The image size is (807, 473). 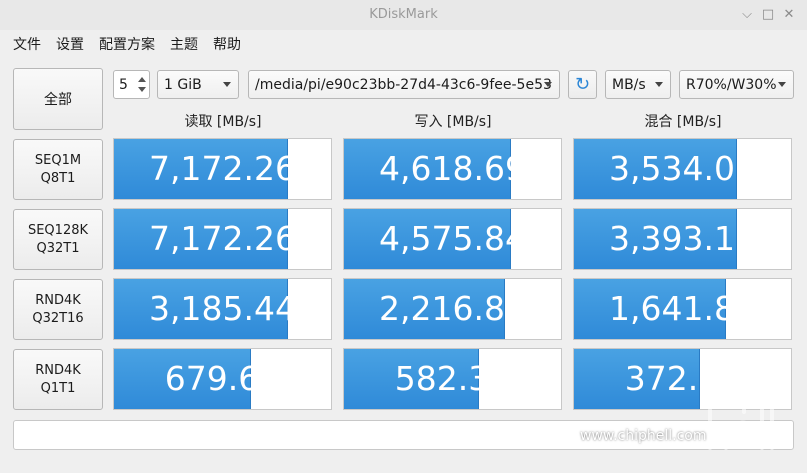 What do you see at coordinates (27, 44) in the screenshot?
I see `menu-file: 文件` at bounding box center [27, 44].